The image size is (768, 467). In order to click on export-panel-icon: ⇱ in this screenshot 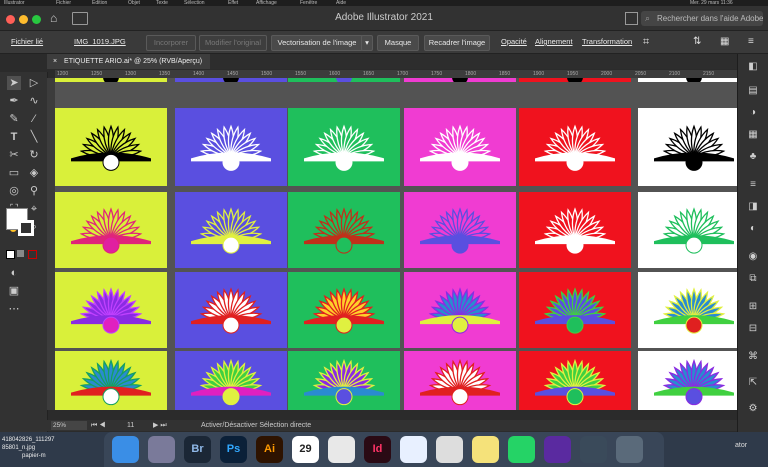, I will do `click(753, 383)`.